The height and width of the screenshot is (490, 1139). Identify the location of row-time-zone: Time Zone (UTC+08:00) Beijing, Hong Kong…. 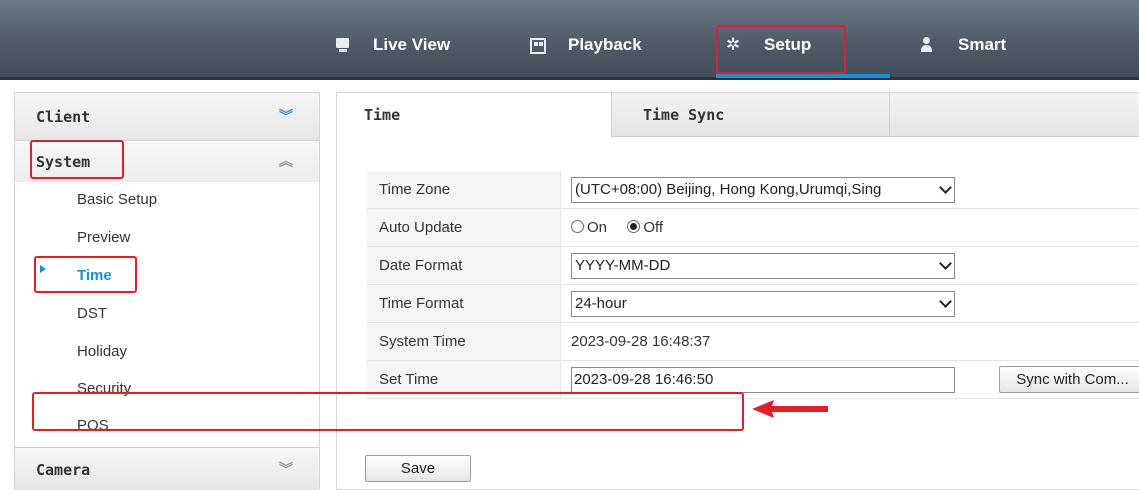
(753, 190).